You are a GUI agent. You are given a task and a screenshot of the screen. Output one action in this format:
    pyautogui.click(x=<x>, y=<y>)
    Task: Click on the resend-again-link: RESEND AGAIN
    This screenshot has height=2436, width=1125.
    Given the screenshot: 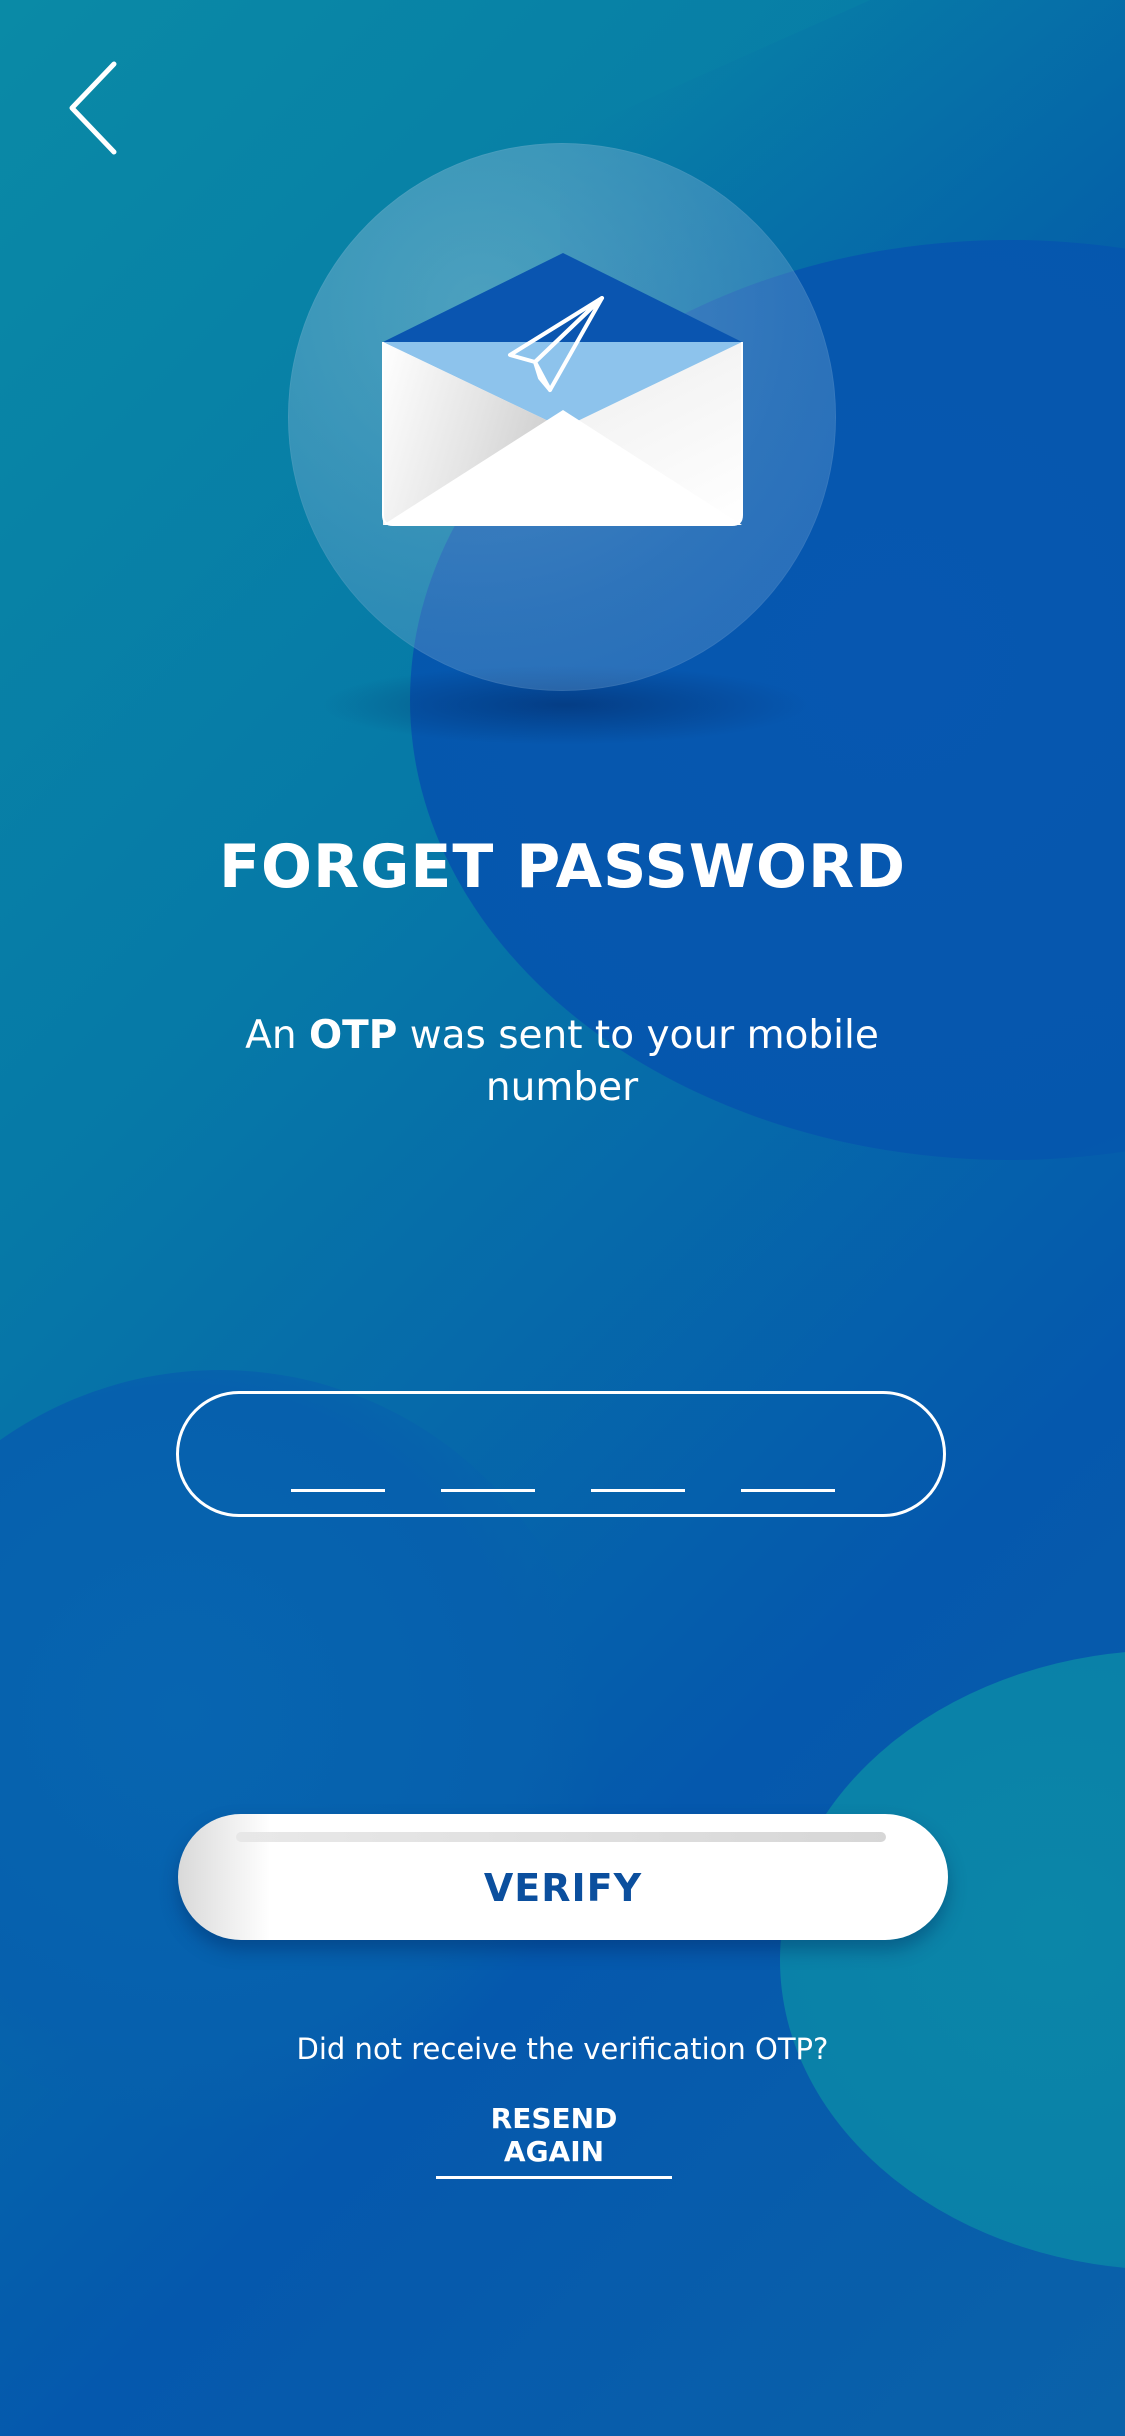 What is the action you would take?
    pyautogui.click(x=554, y=2140)
    